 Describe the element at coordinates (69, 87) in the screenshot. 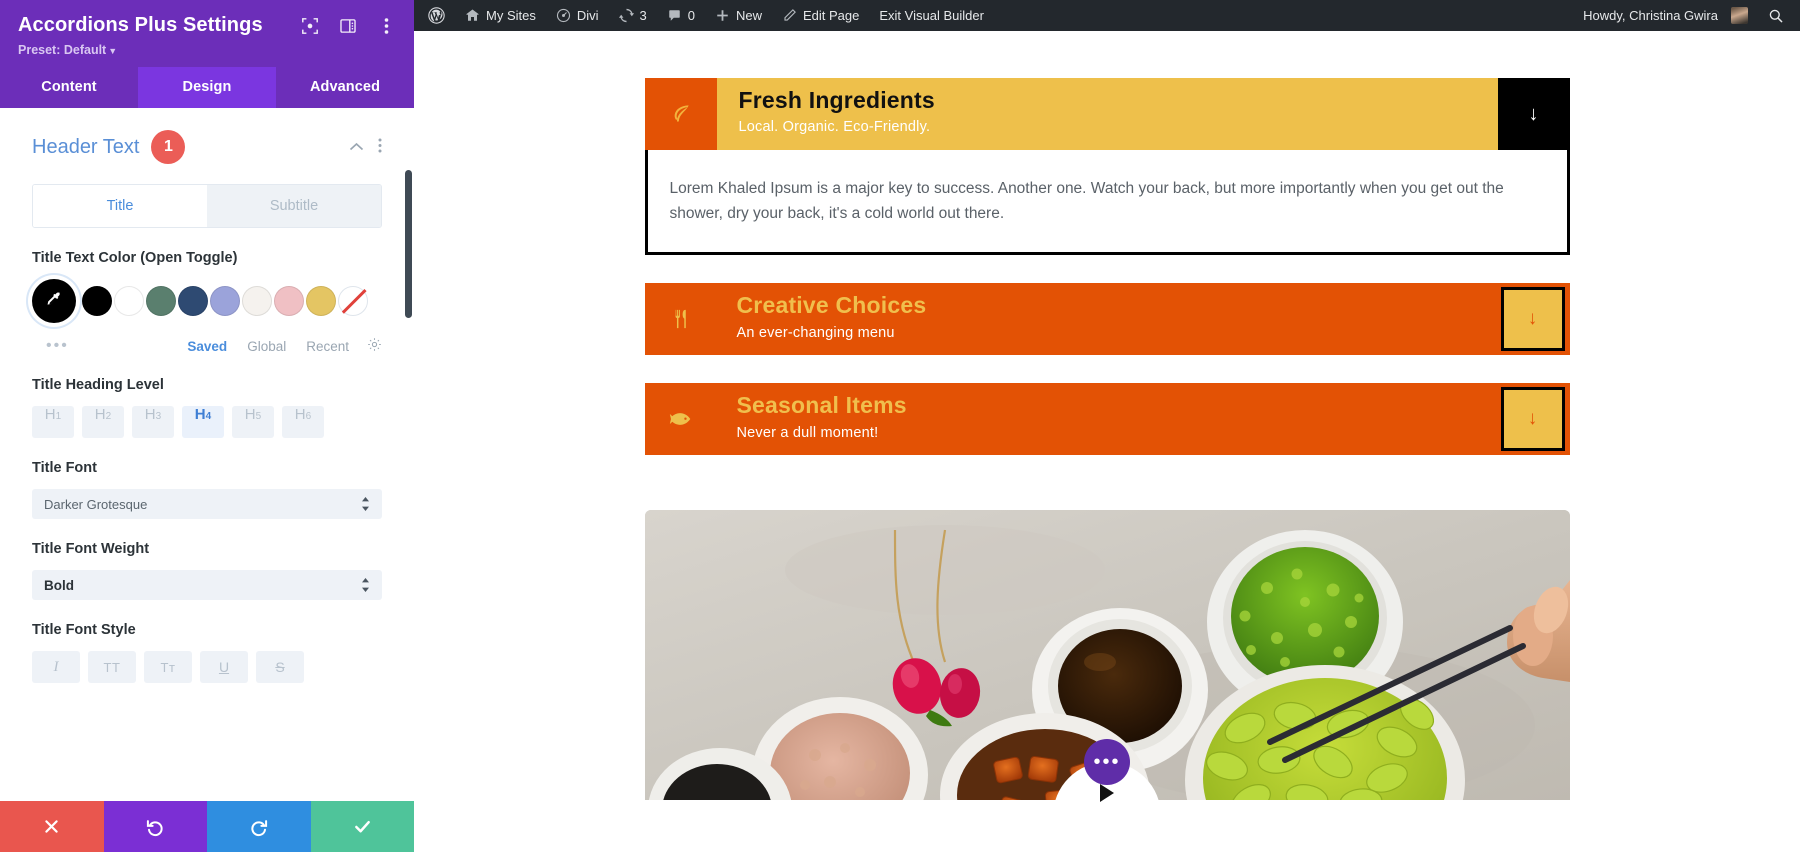

I see `tab-content: Content` at that location.